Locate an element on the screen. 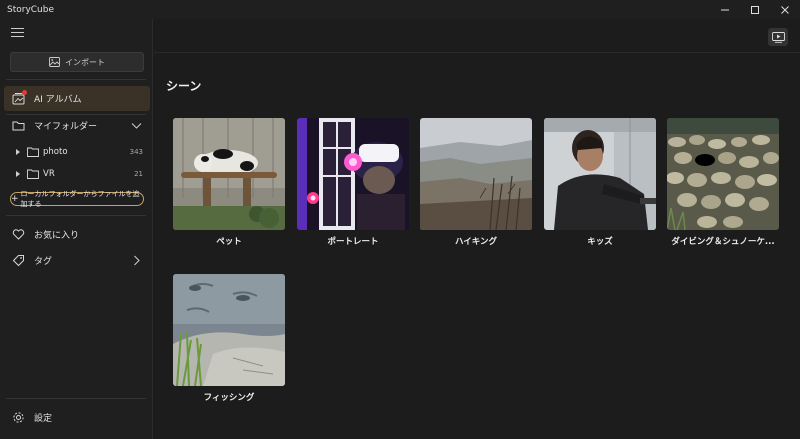 This screenshot has height=439, width=800. scene-card-pets: ペット is located at coordinates (229, 185).